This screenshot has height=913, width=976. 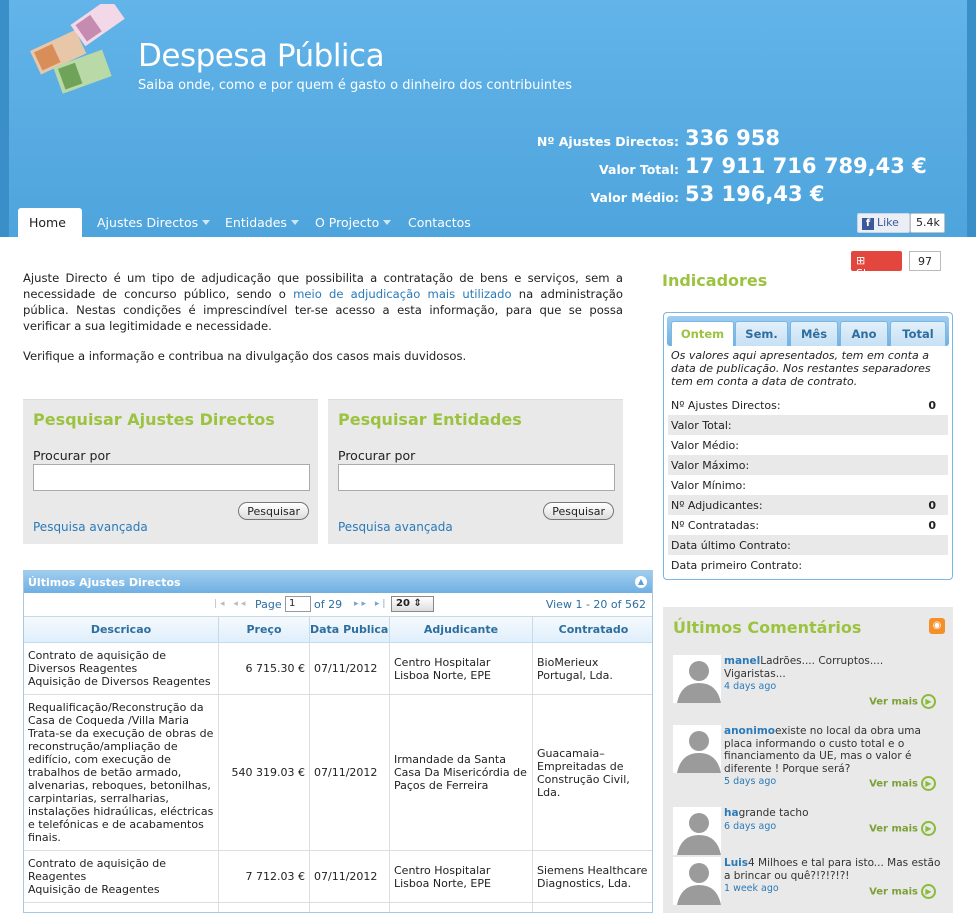 I want to click on comment-ago: 4 days ago, so click(x=750, y=686).